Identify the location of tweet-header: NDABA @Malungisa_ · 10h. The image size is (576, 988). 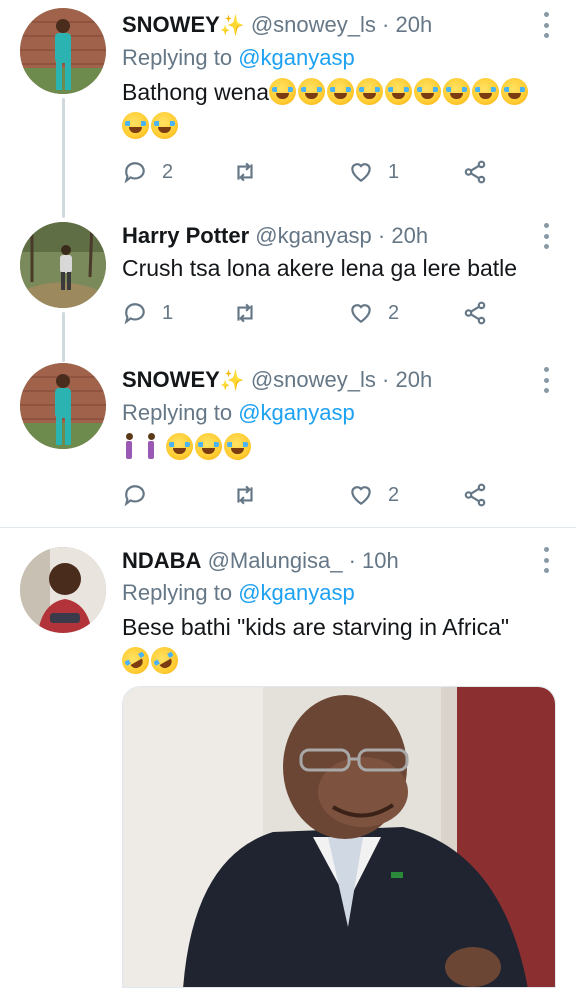
(339, 561).